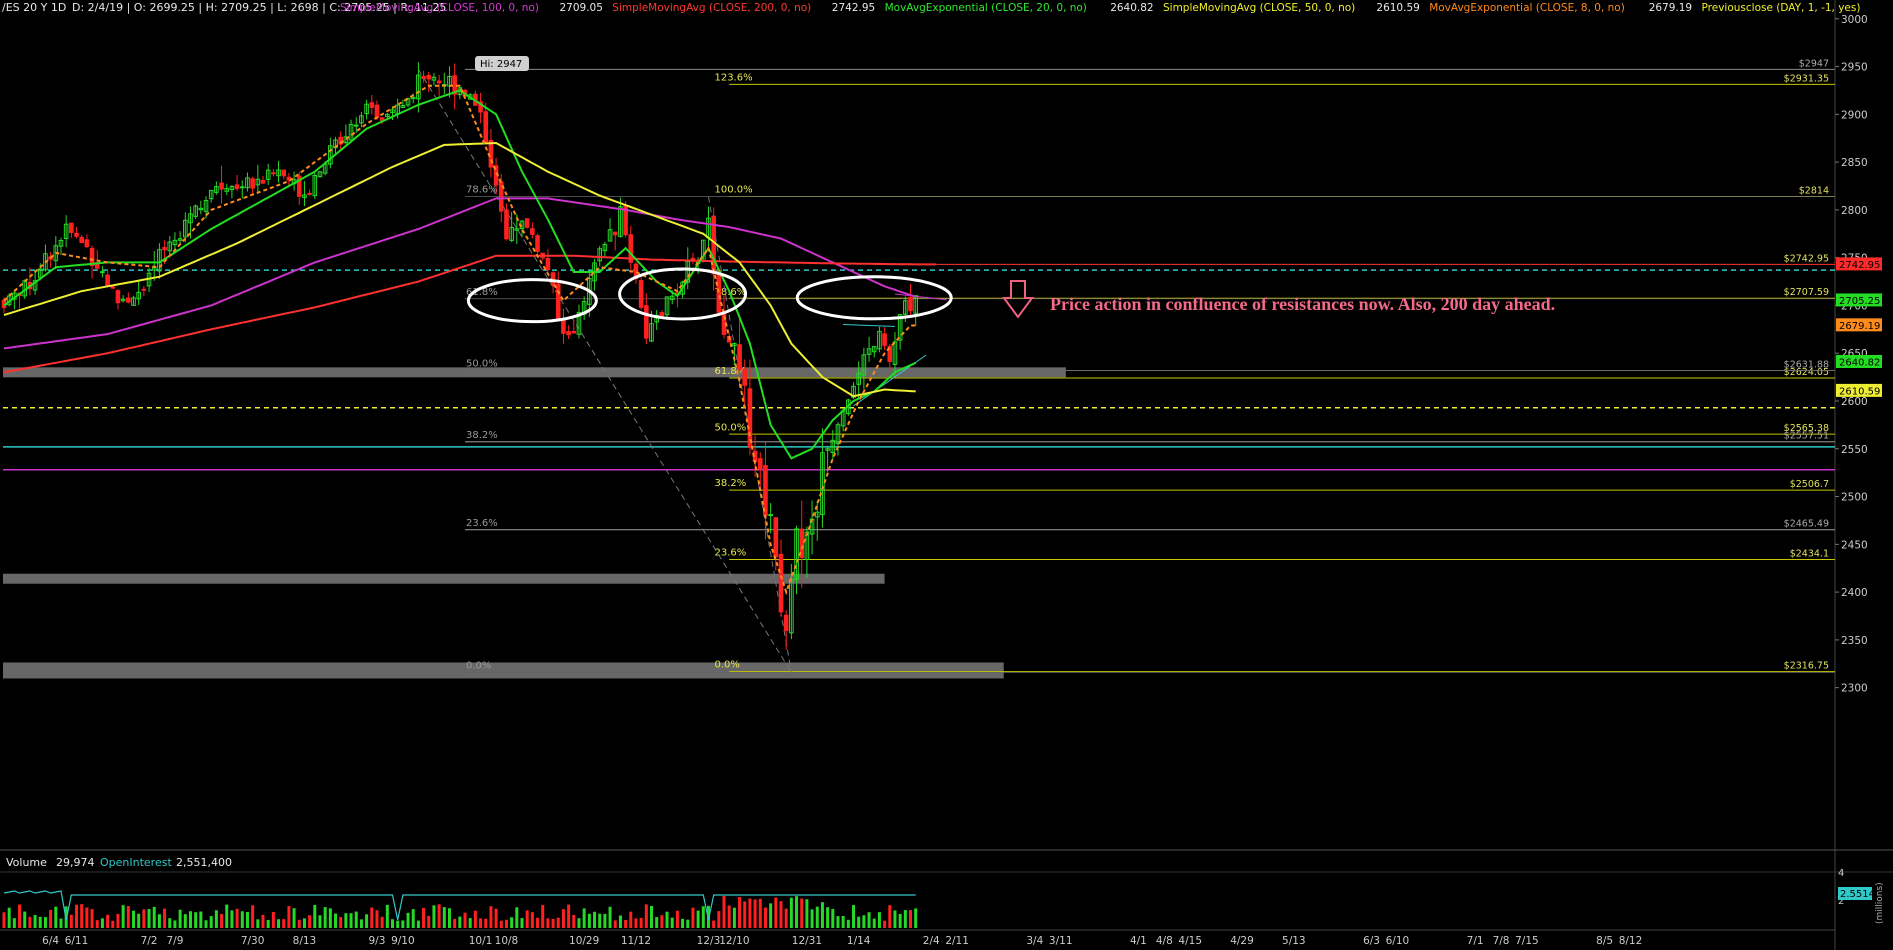 Image resolution: width=1893 pixels, height=950 pixels. Describe the element at coordinates (1190, 941) in the screenshot. I see `time-tick-label: 4/15` at that location.